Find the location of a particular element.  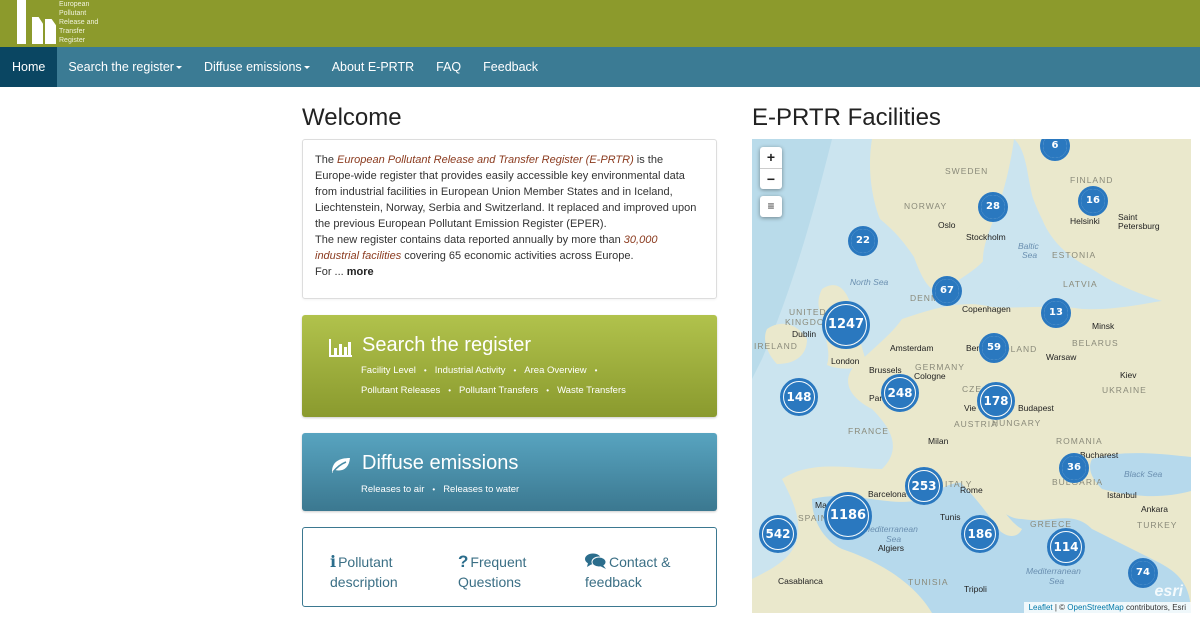

facility-cluster-marker: 28 is located at coordinates (993, 207).